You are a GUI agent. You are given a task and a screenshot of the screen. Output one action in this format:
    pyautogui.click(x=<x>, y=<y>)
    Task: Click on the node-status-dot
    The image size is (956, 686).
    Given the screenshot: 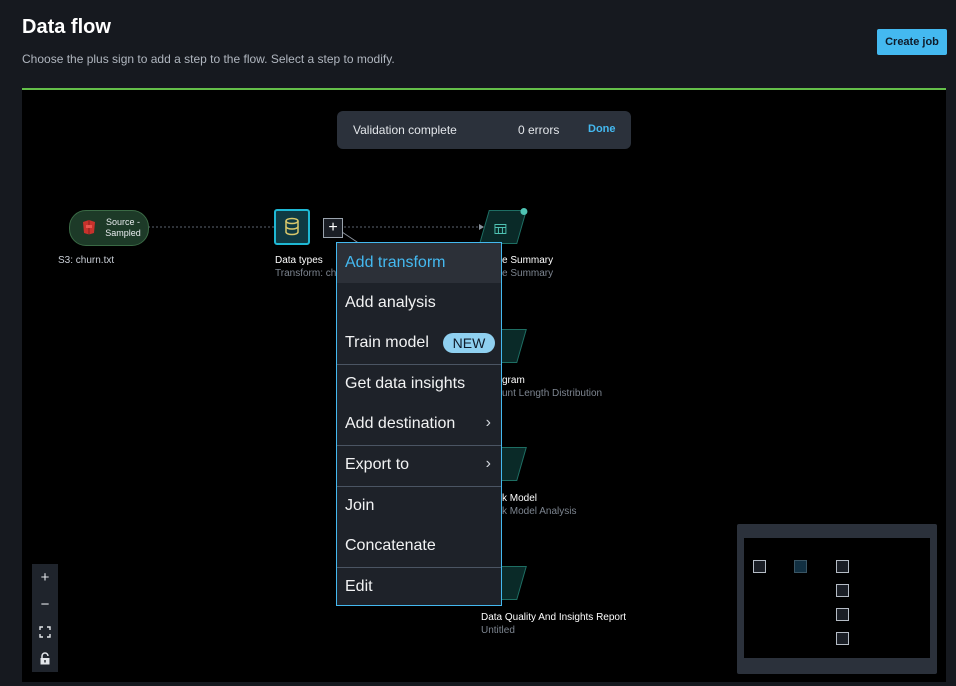 What is the action you would take?
    pyautogui.click(x=524, y=211)
    